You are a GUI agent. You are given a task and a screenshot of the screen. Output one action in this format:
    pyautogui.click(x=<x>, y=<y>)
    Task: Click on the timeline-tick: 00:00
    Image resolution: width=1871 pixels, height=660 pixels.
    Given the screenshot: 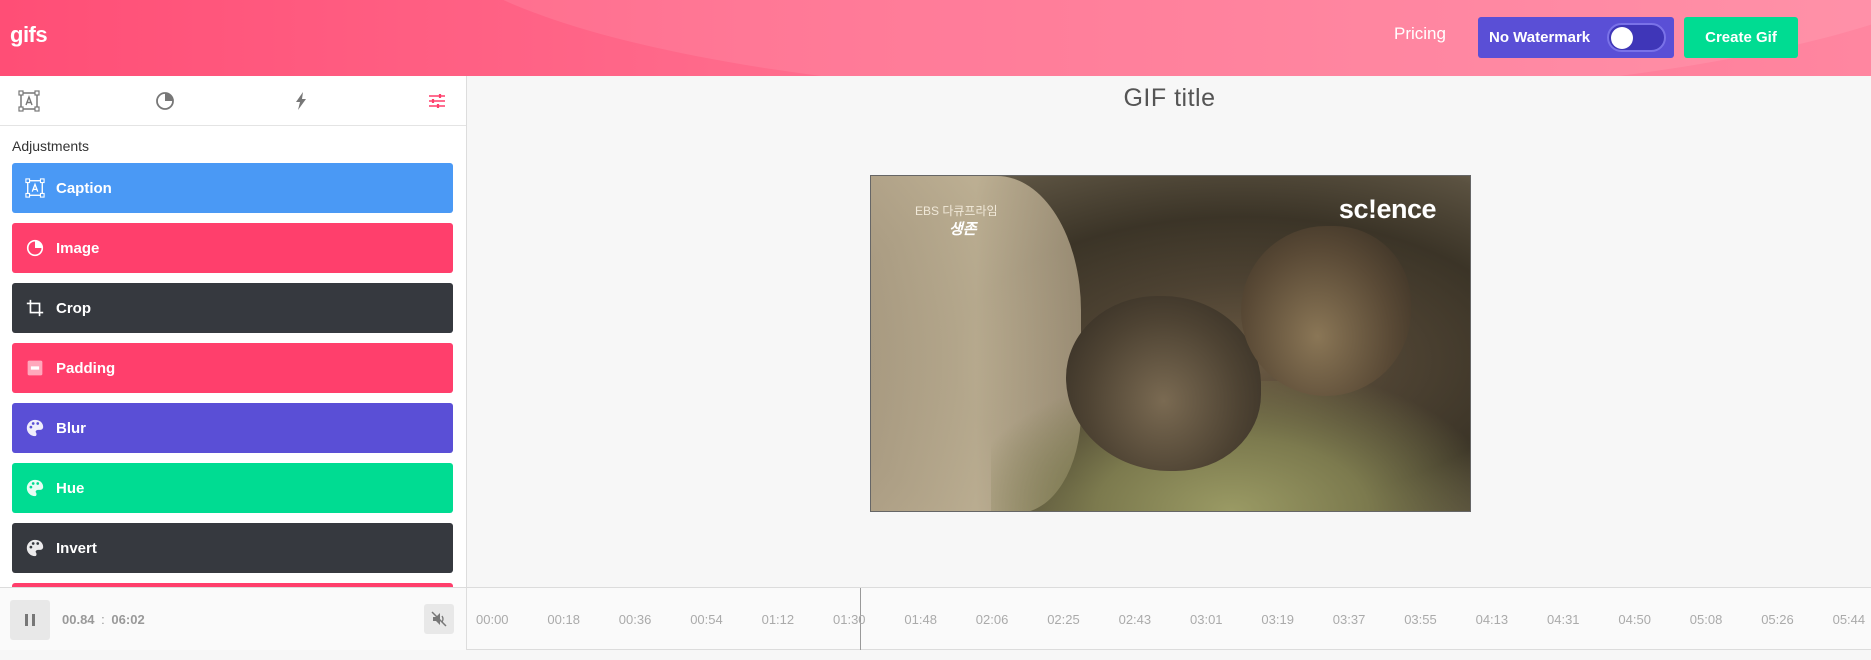 What is the action you would take?
    pyautogui.click(x=492, y=619)
    